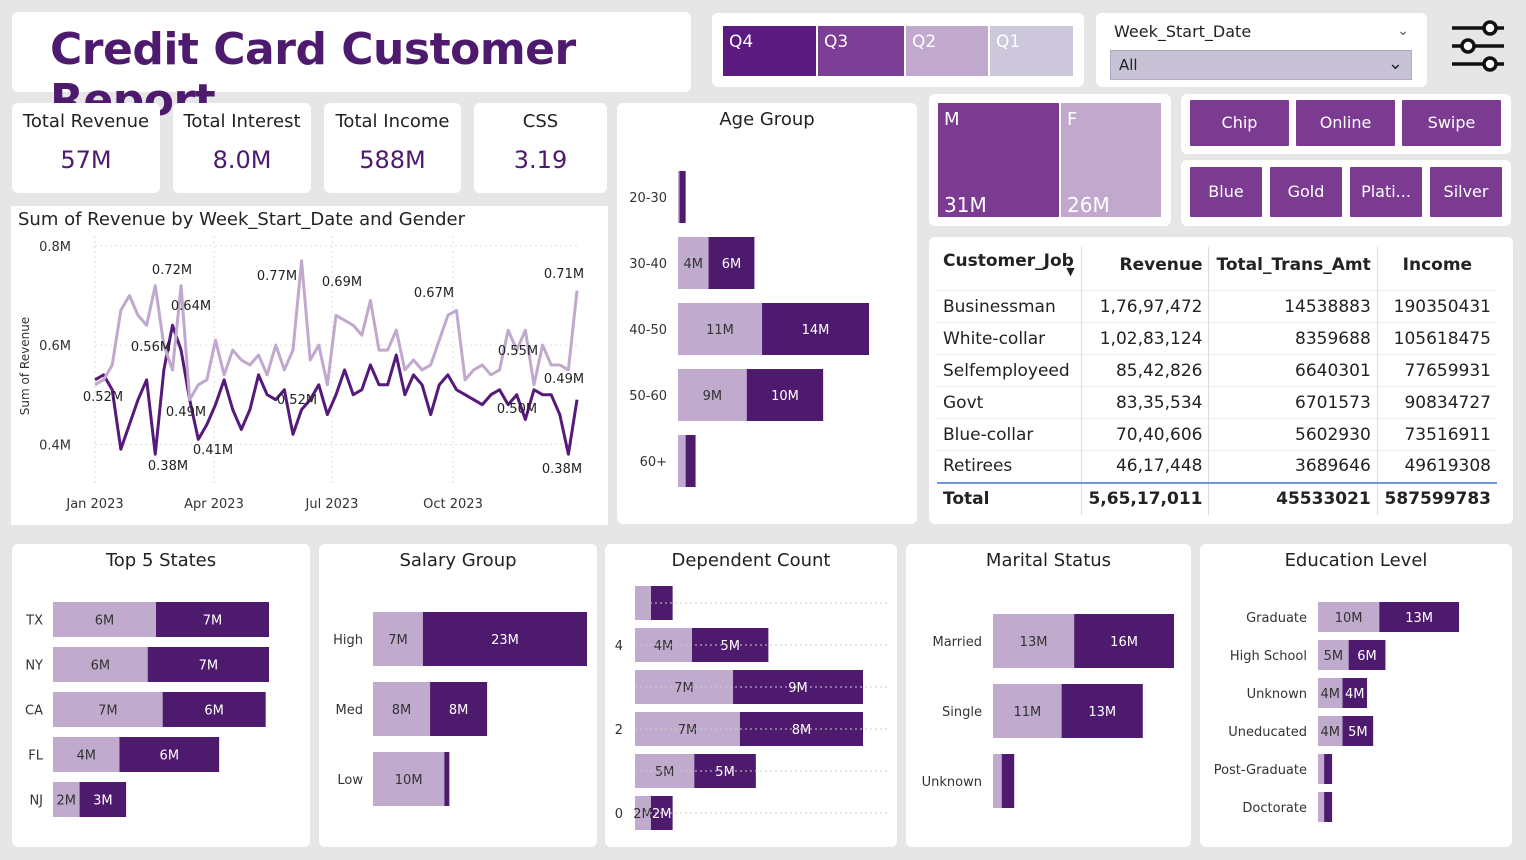  What do you see at coordinates (34, 711) in the screenshot?
I see `category-label: CA` at bounding box center [34, 711].